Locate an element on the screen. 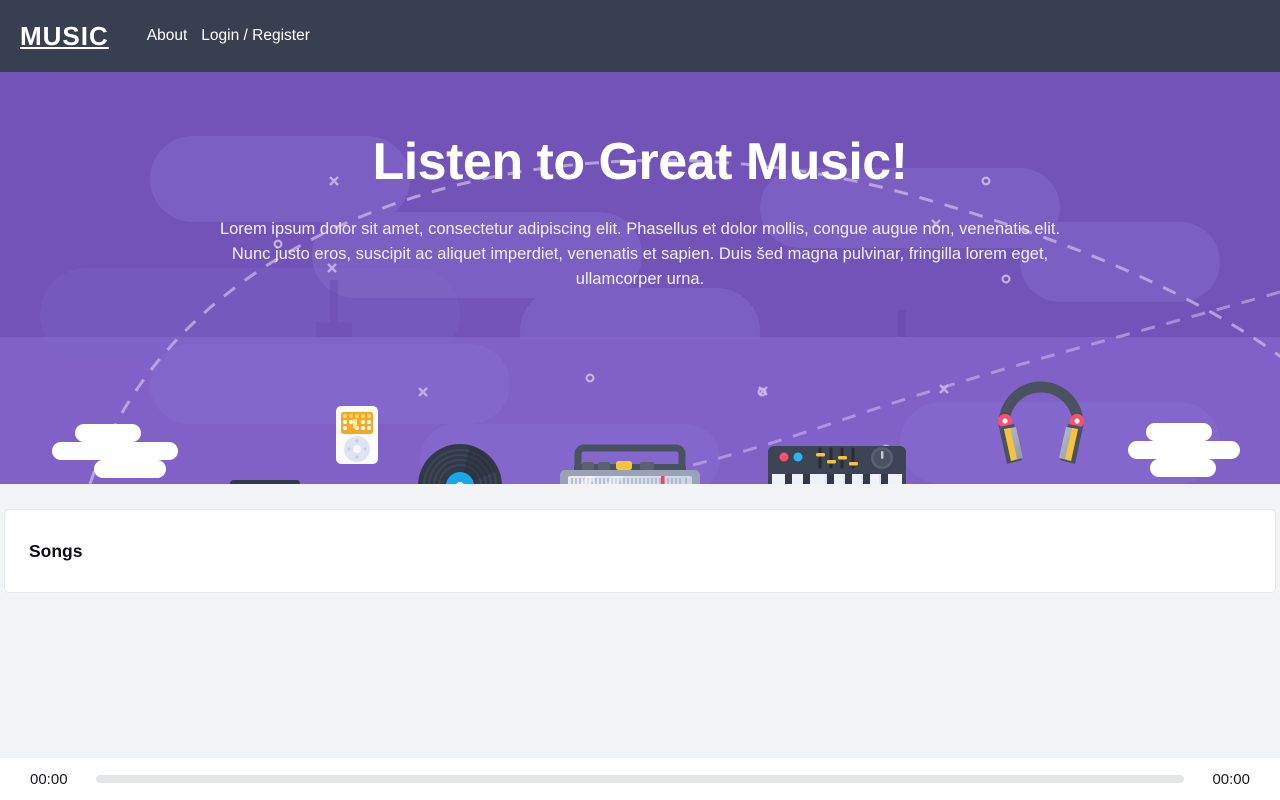 The width and height of the screenshot is (1280, 800). content-area: Songs is located at coordinates (640, 538).